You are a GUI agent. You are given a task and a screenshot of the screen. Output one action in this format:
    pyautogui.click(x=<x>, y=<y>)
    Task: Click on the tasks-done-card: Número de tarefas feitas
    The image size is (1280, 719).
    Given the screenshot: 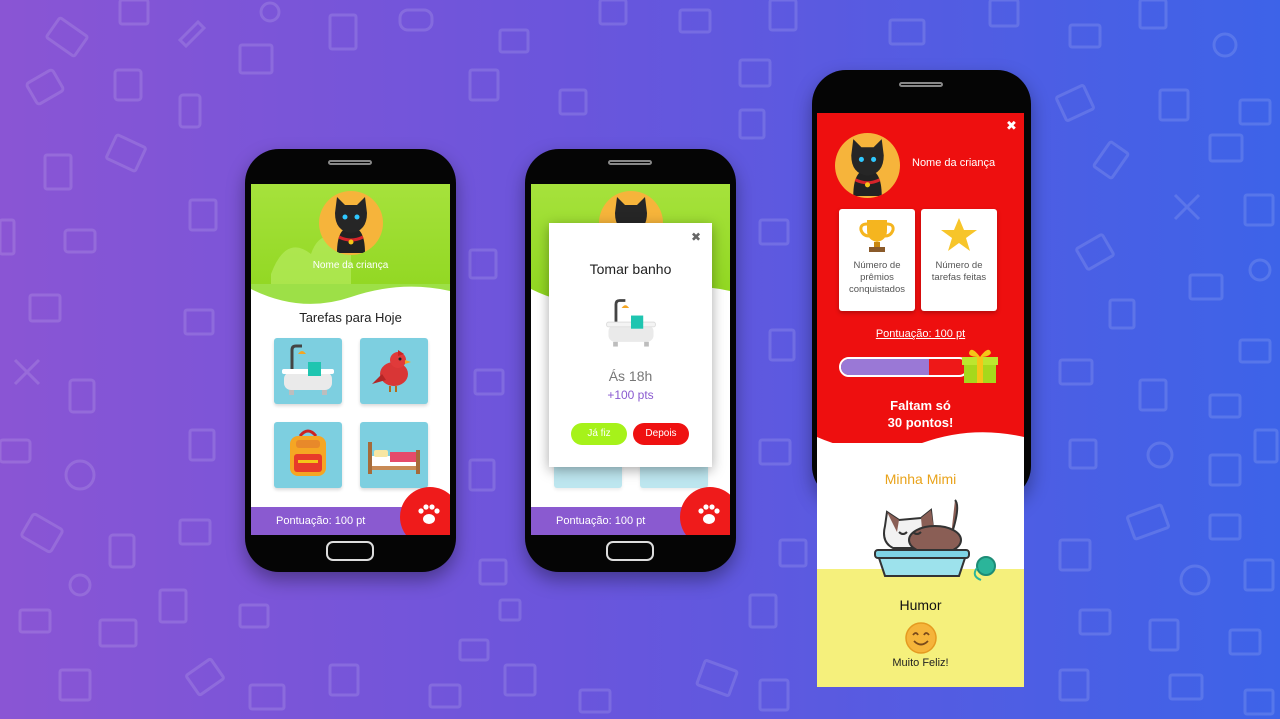 What is the action you would take?
    pyautogui.click(x=959, y=260)
    